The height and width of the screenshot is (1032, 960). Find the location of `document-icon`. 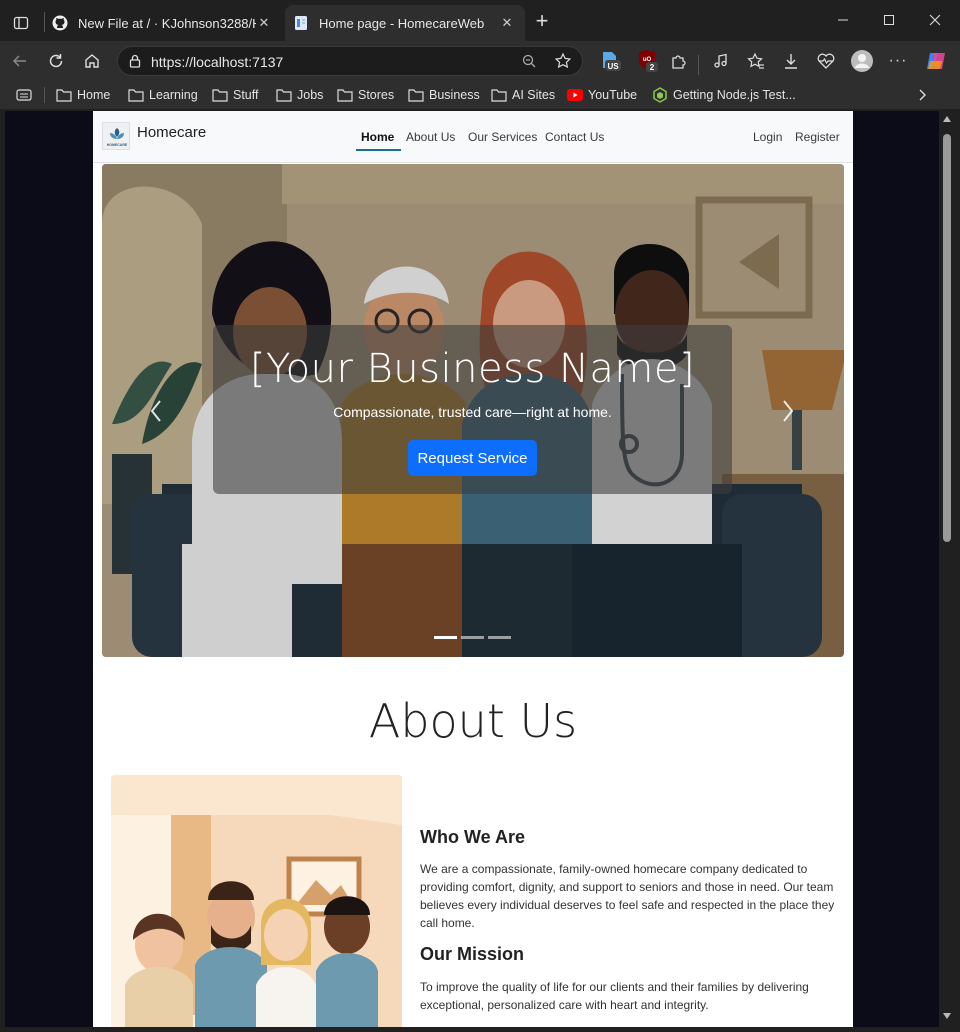

document-icon is located at coordinates (301, 23).